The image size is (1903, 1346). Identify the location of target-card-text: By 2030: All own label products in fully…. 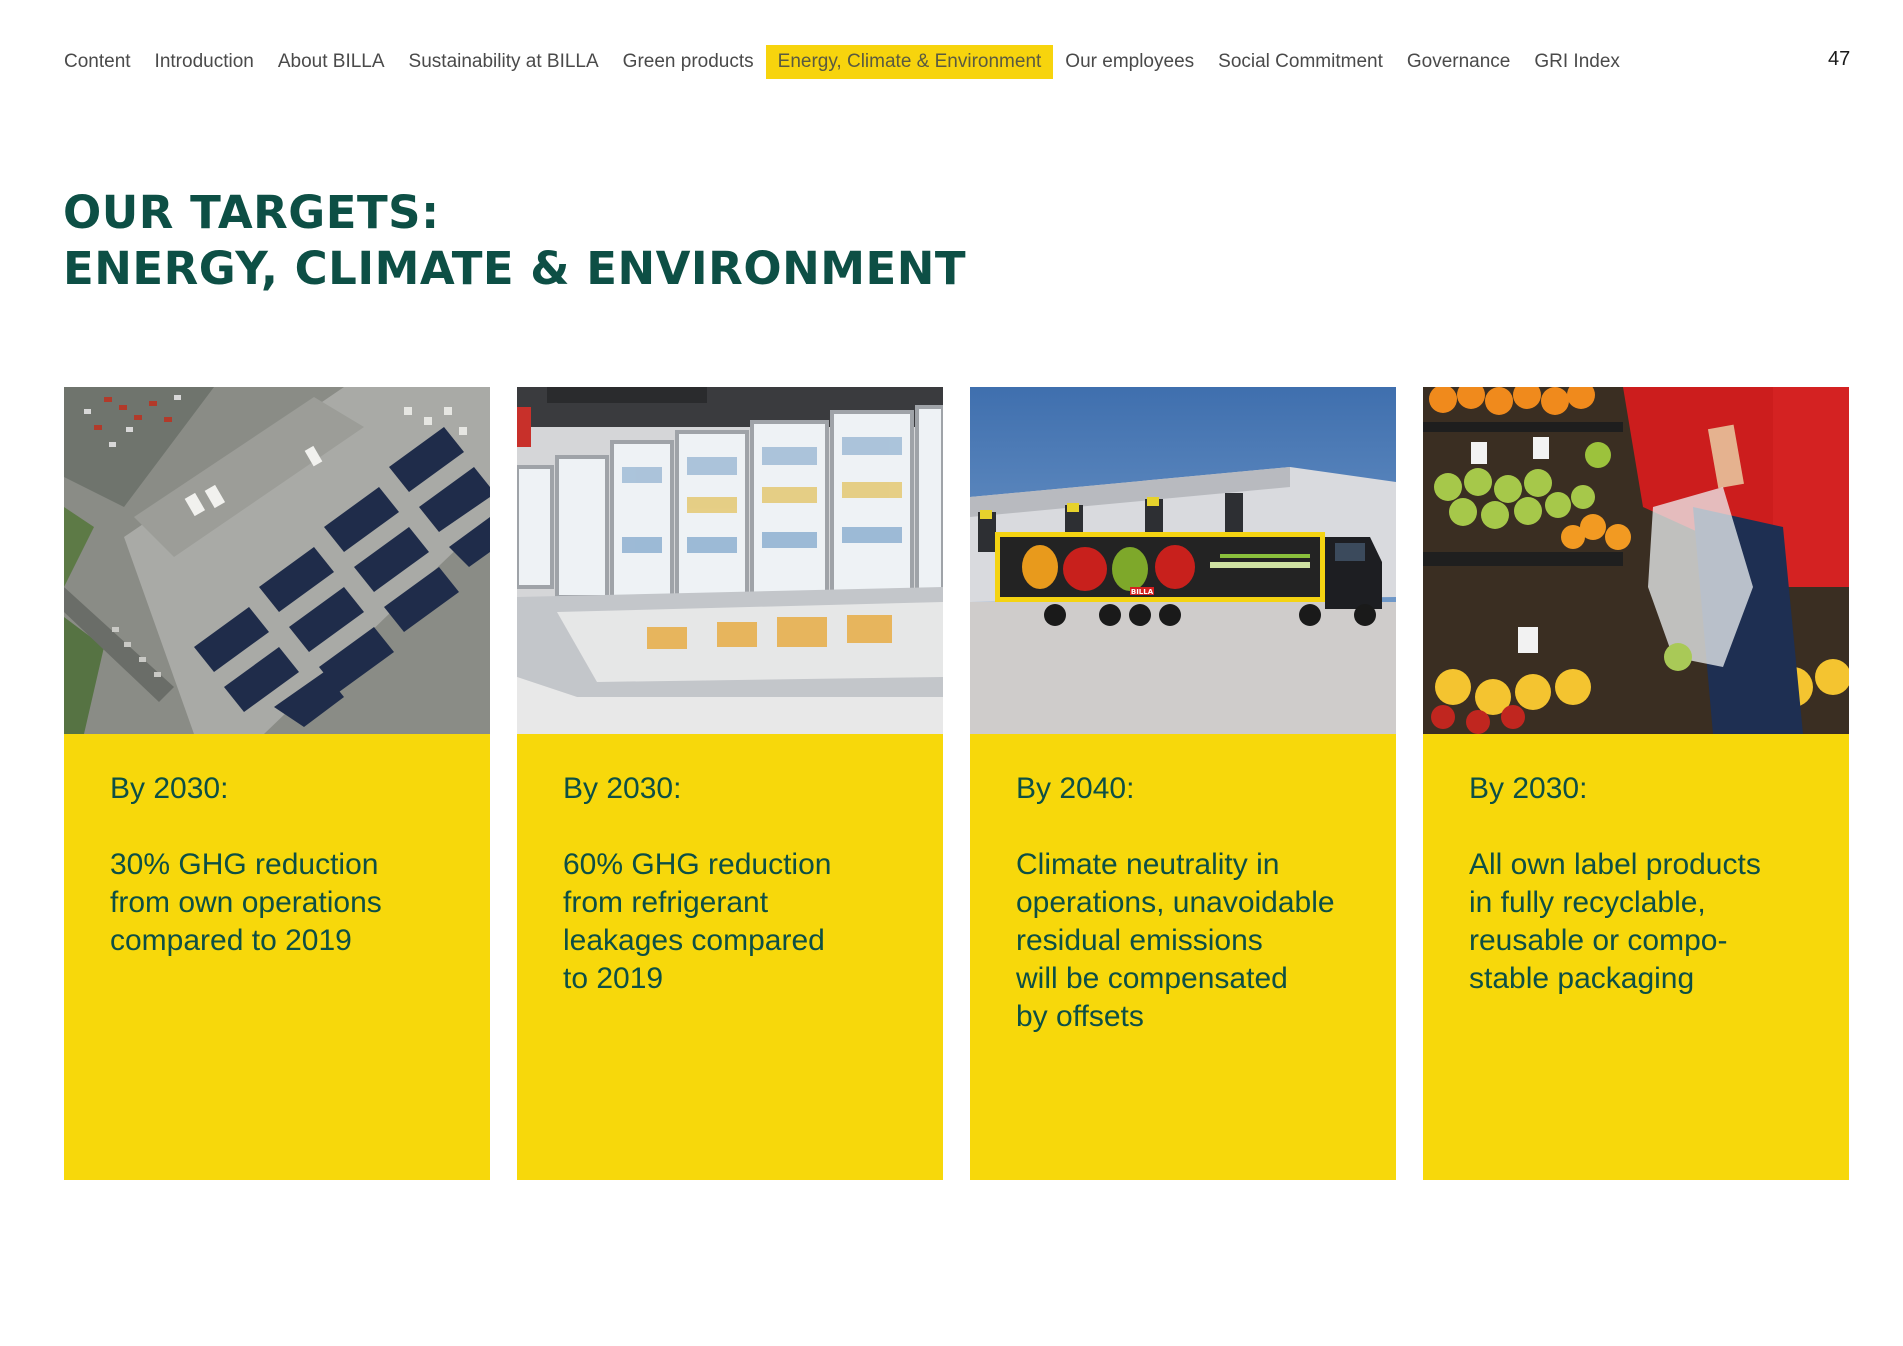
(1636, 957).